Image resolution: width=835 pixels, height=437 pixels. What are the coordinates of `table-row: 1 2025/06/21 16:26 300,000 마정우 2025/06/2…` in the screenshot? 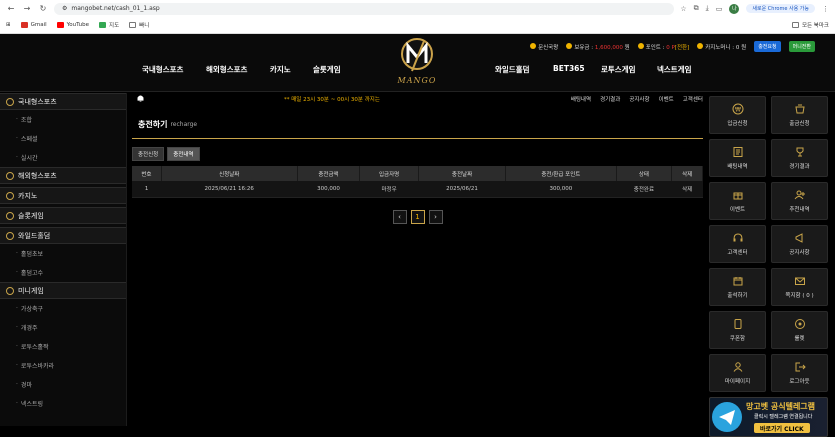 It's located at (417, 189).